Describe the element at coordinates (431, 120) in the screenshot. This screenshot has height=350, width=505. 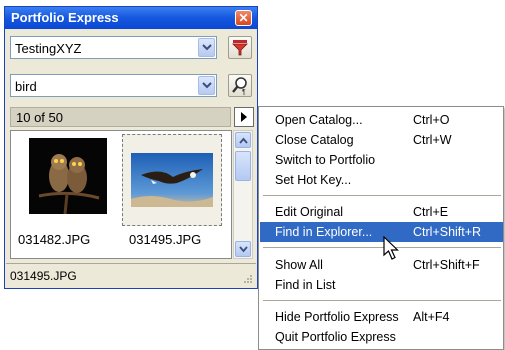
I see `menu-item-shortcut: Ctrl+O` at that location.